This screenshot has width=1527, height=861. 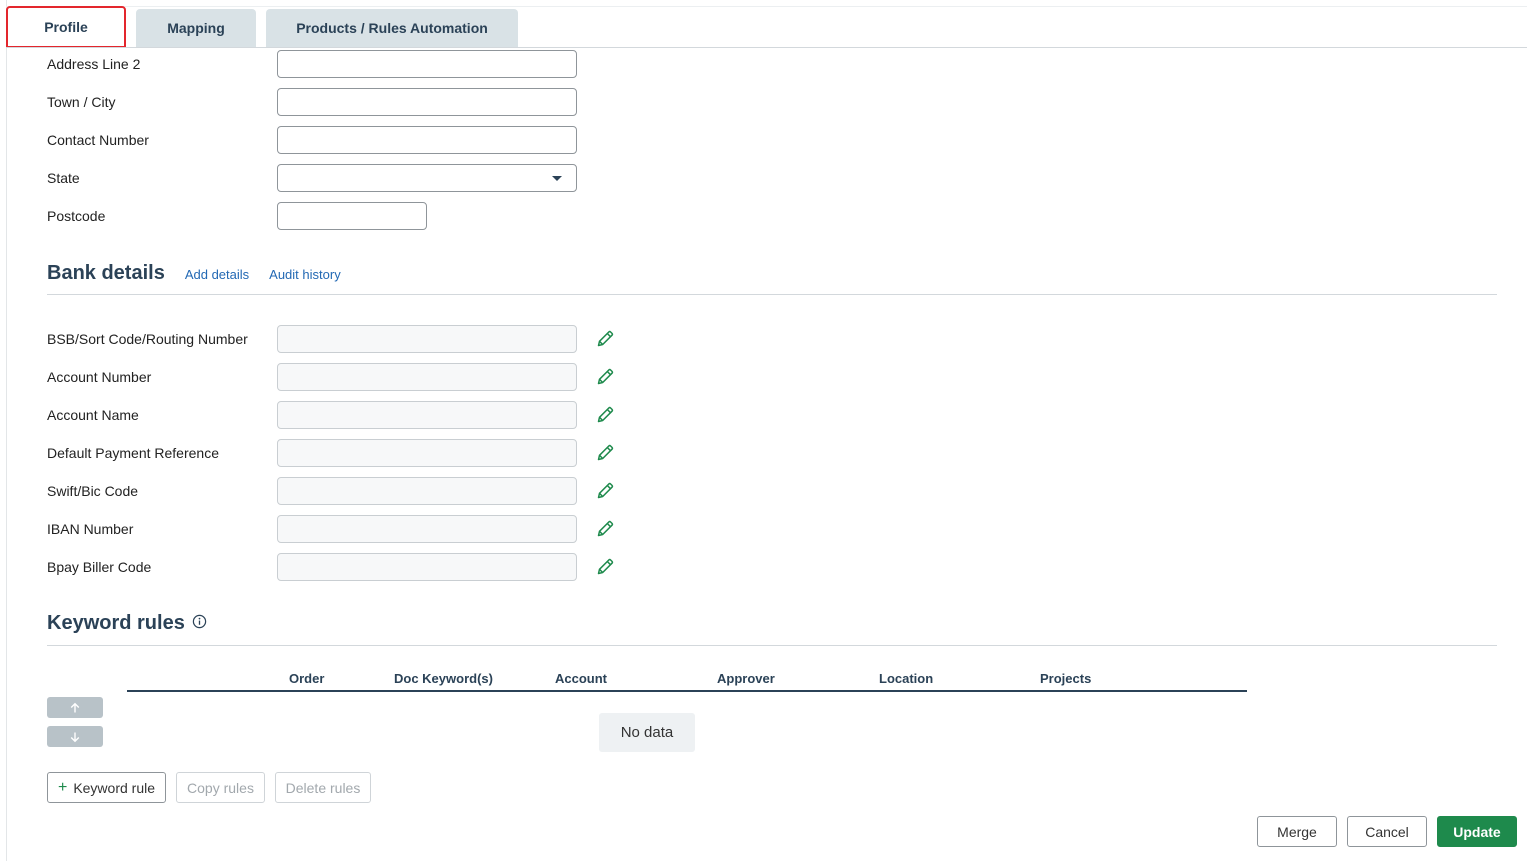 I want to click on column-header-doc-keywords: Doc Keyword(s), so click(x=443, y=678).